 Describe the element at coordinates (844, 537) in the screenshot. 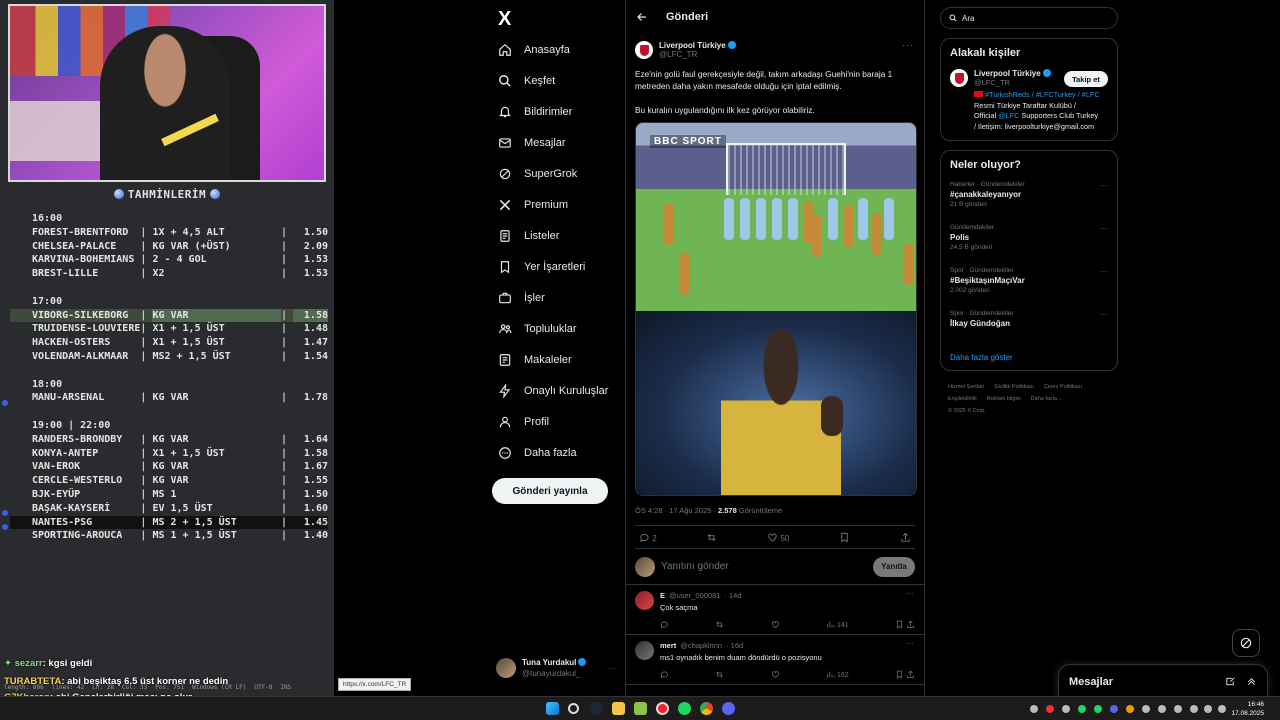

I see `bookmark-action` at that location.